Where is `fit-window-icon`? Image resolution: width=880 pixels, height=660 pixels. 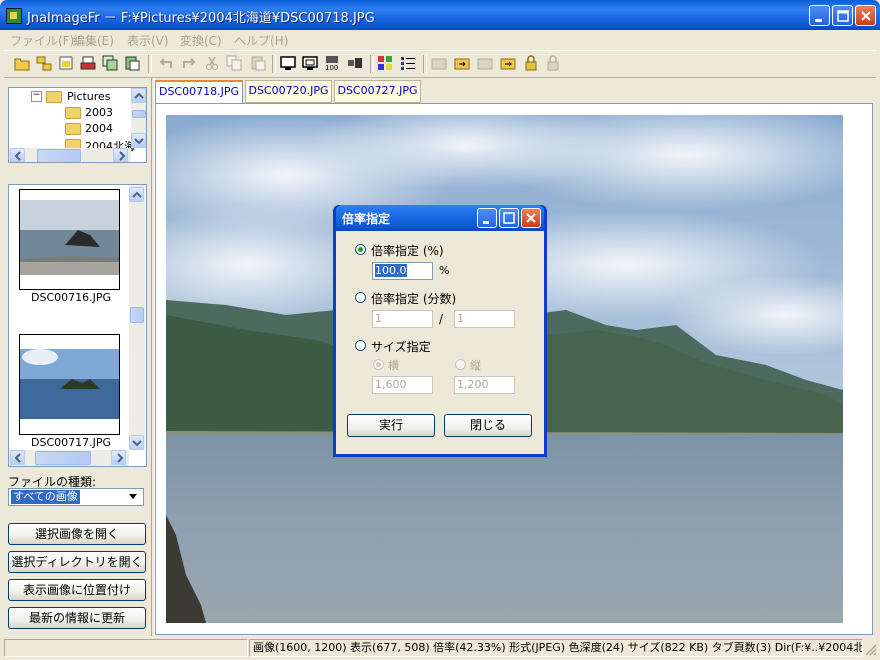 fit-window-icon is located at coordinates (310, 63).